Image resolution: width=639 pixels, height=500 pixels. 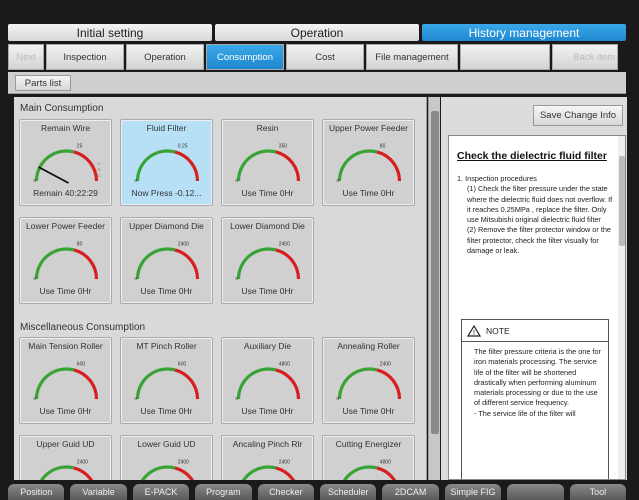 What do you see at coordinates (578, 115) in the screenshot?
I see `save-change-info-button: Save Change Info` at bounding box center [578, 115].